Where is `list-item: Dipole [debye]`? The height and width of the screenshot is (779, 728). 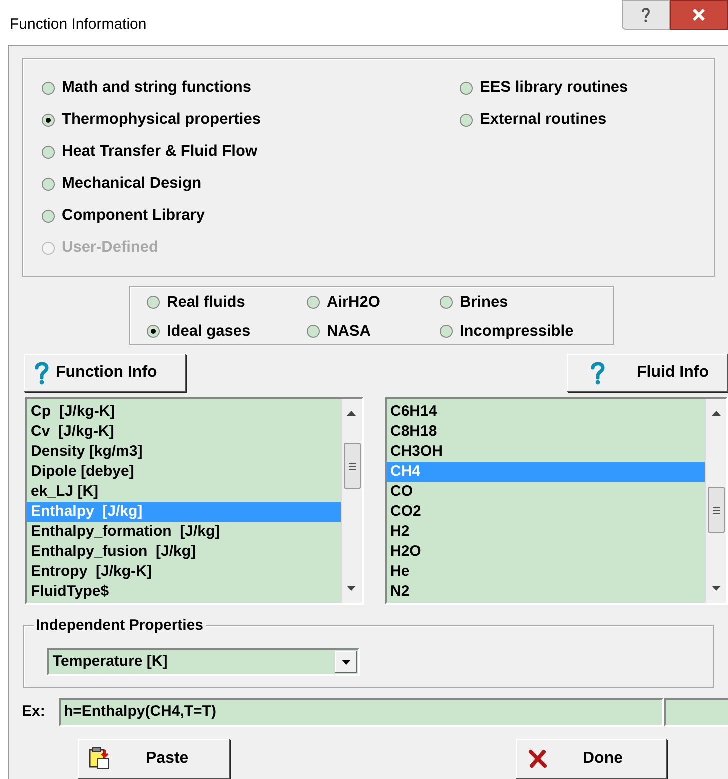
list-item: Dipole [debye] is located at coordinates (183, 472).